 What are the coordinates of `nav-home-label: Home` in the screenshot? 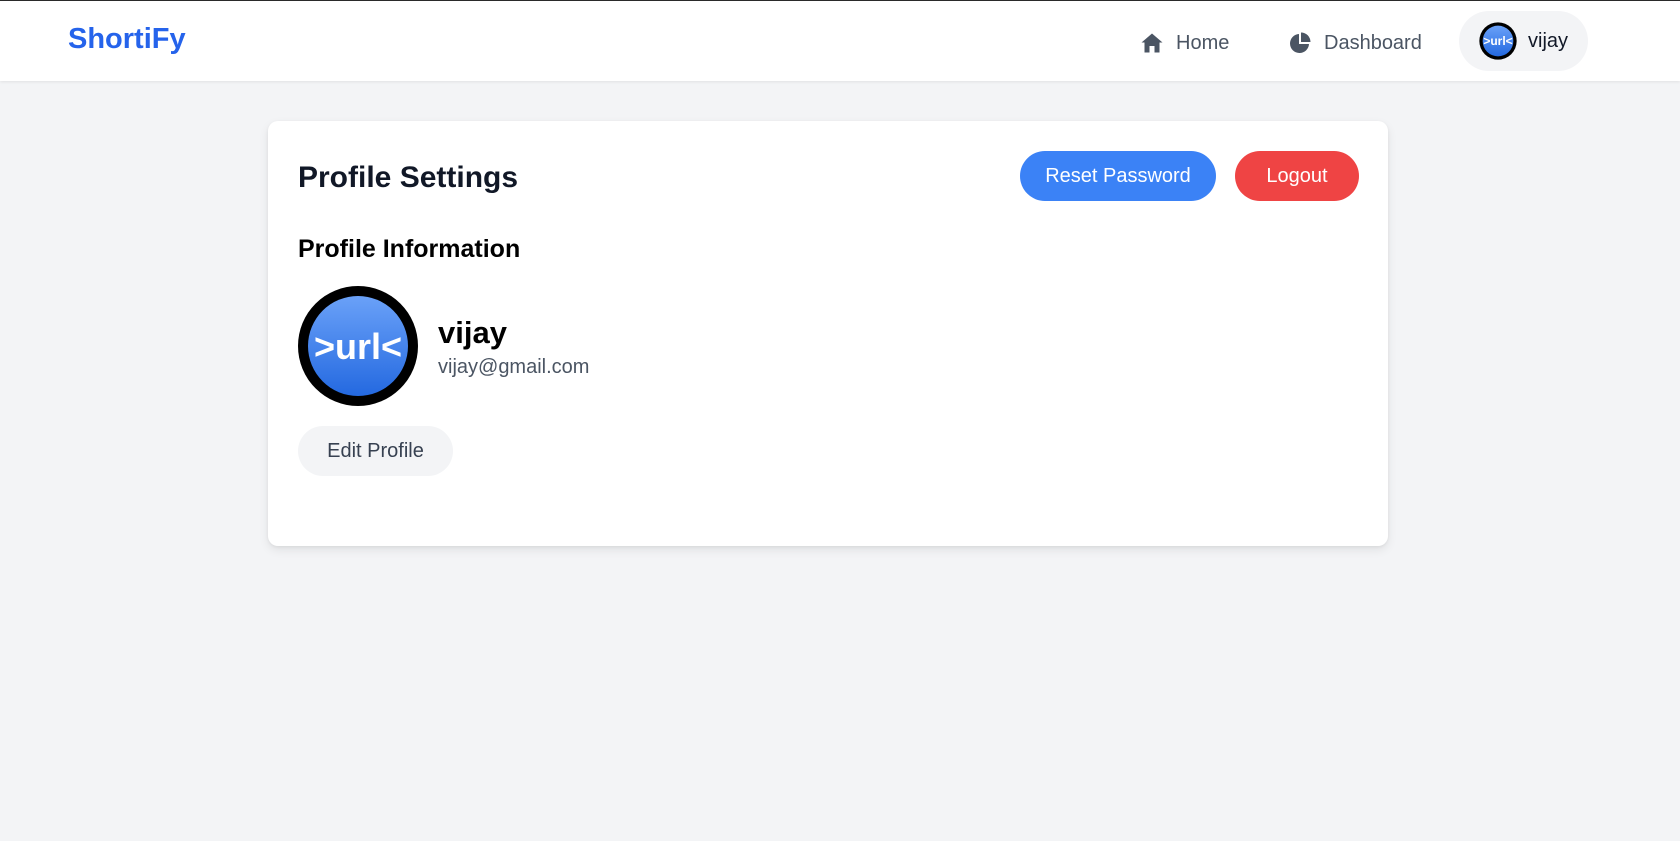 It's located at (1203, 42).